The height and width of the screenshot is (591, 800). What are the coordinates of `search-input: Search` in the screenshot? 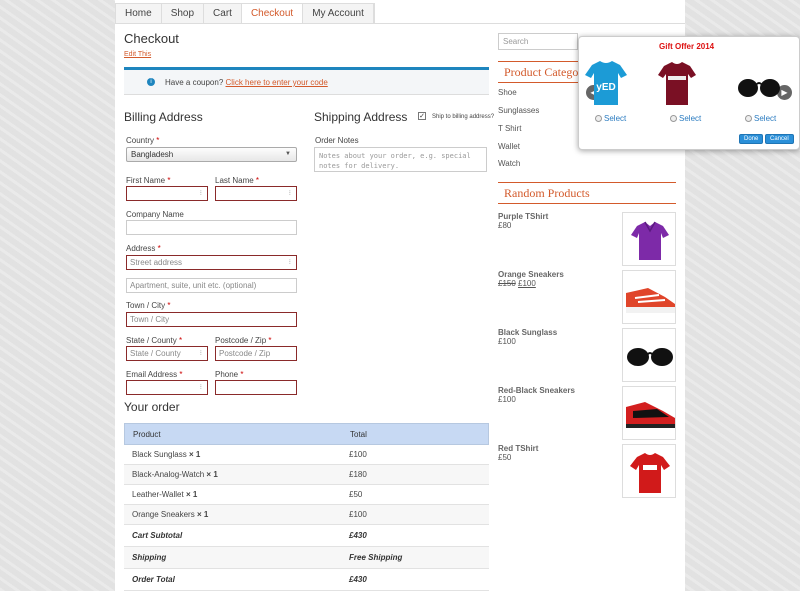 It's located at (538, 41).